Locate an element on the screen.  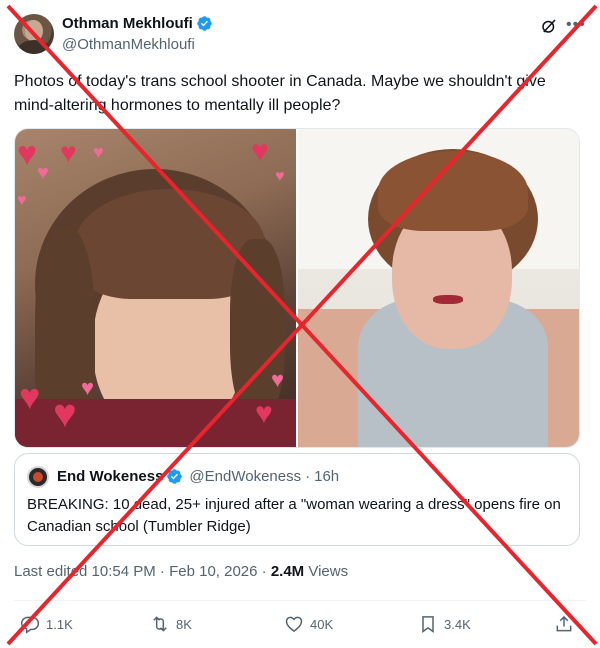
more-icon: ••• is located at coordinates (576, 26).